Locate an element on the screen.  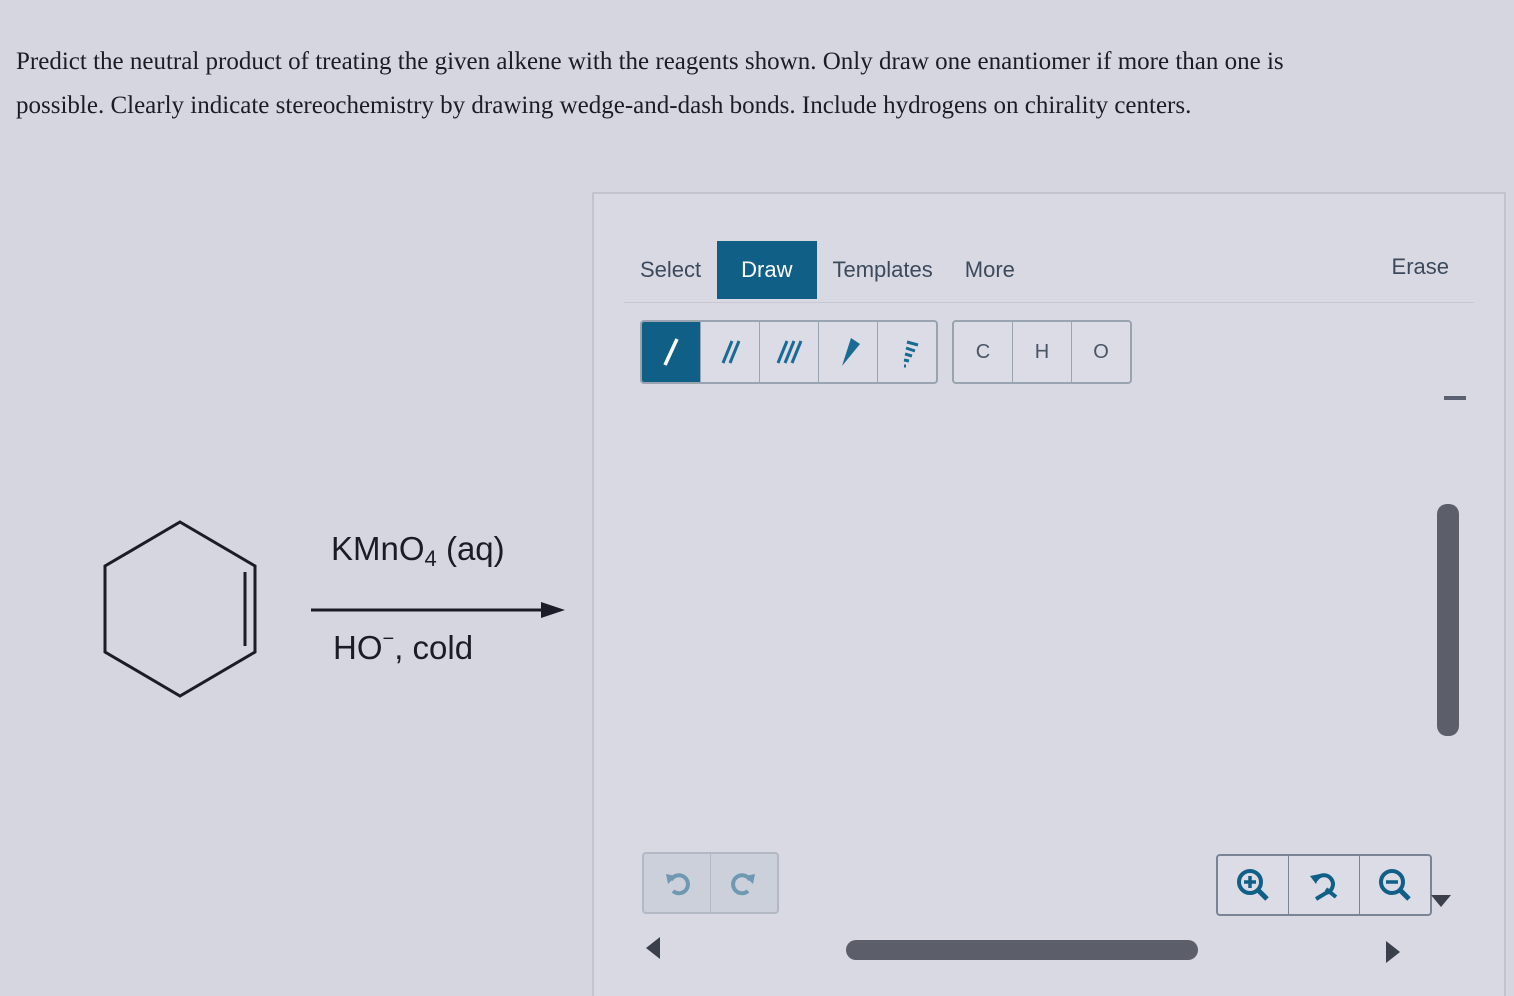
undo-button is located at coordinates (677, 883).